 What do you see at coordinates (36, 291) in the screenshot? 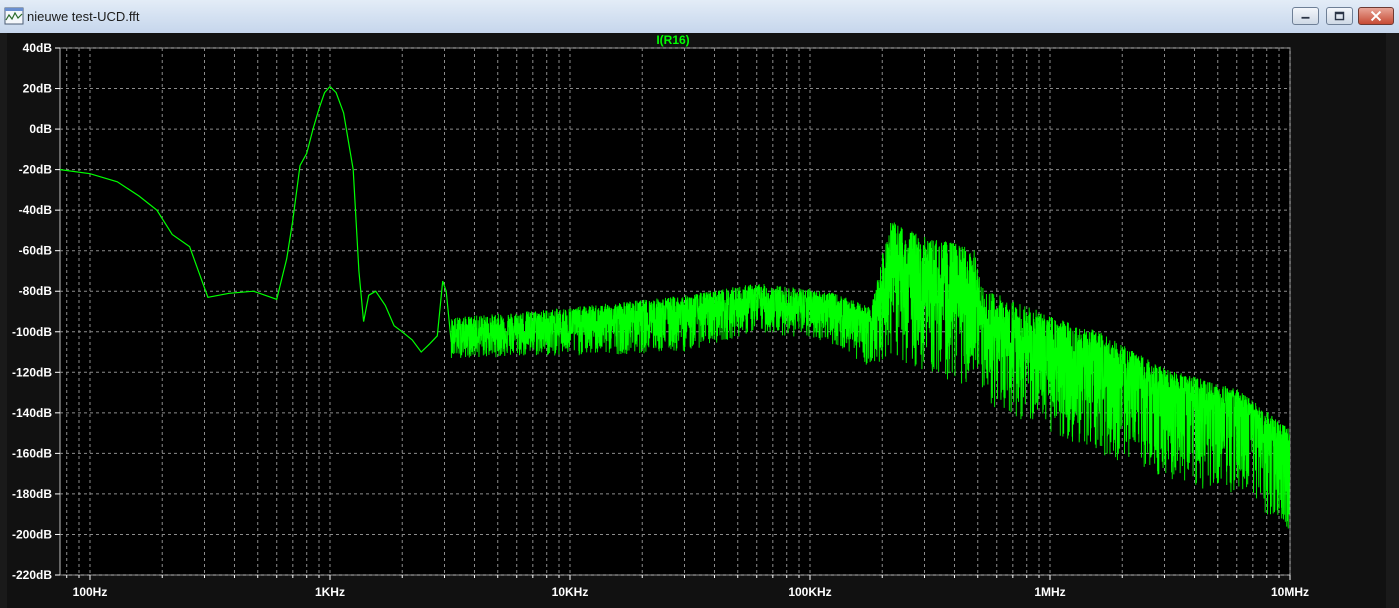
I see `y-tick-label: -80dB` at bounding box center [36, 291].